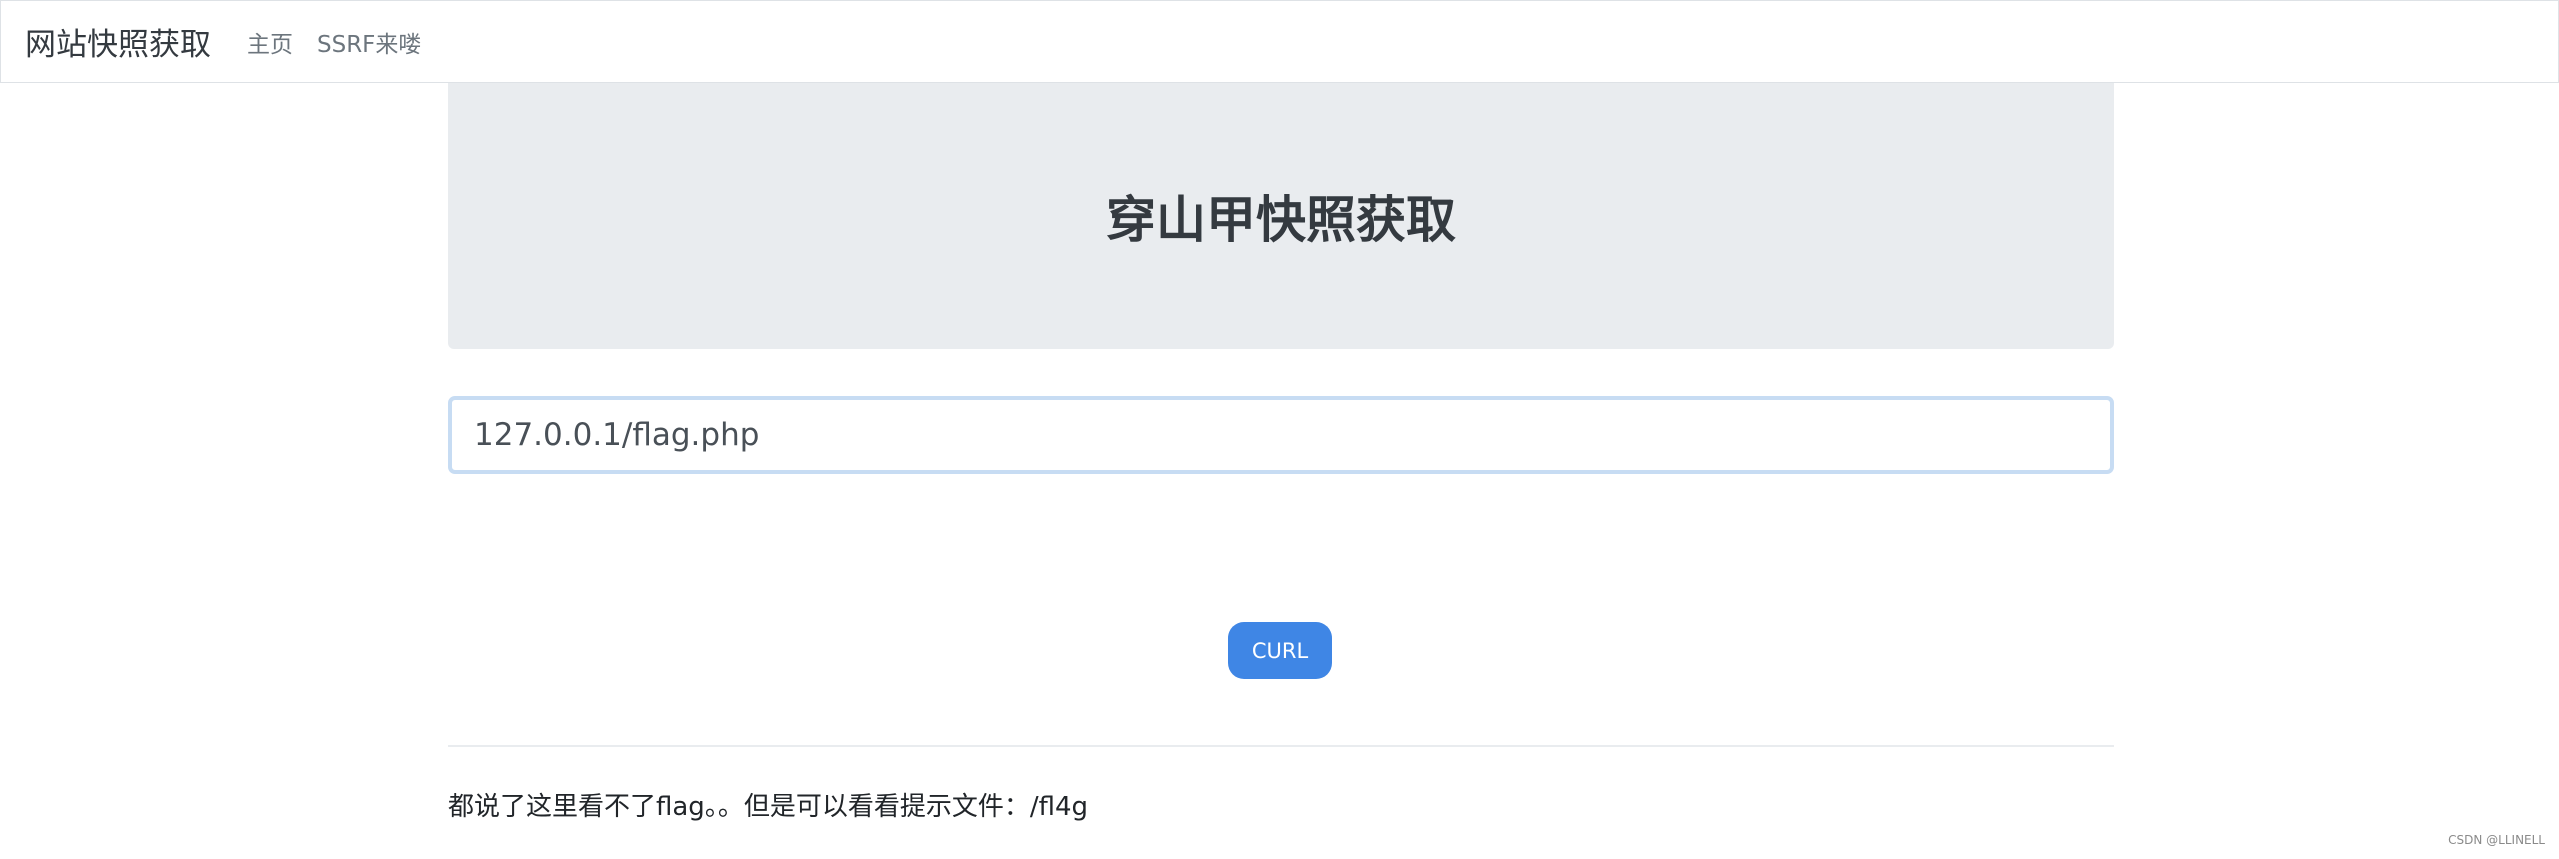 The height and width of the screenshot is (859, 2559). I want to click on nav-link-ssrf: SSRF来喽, so click(369, 42).